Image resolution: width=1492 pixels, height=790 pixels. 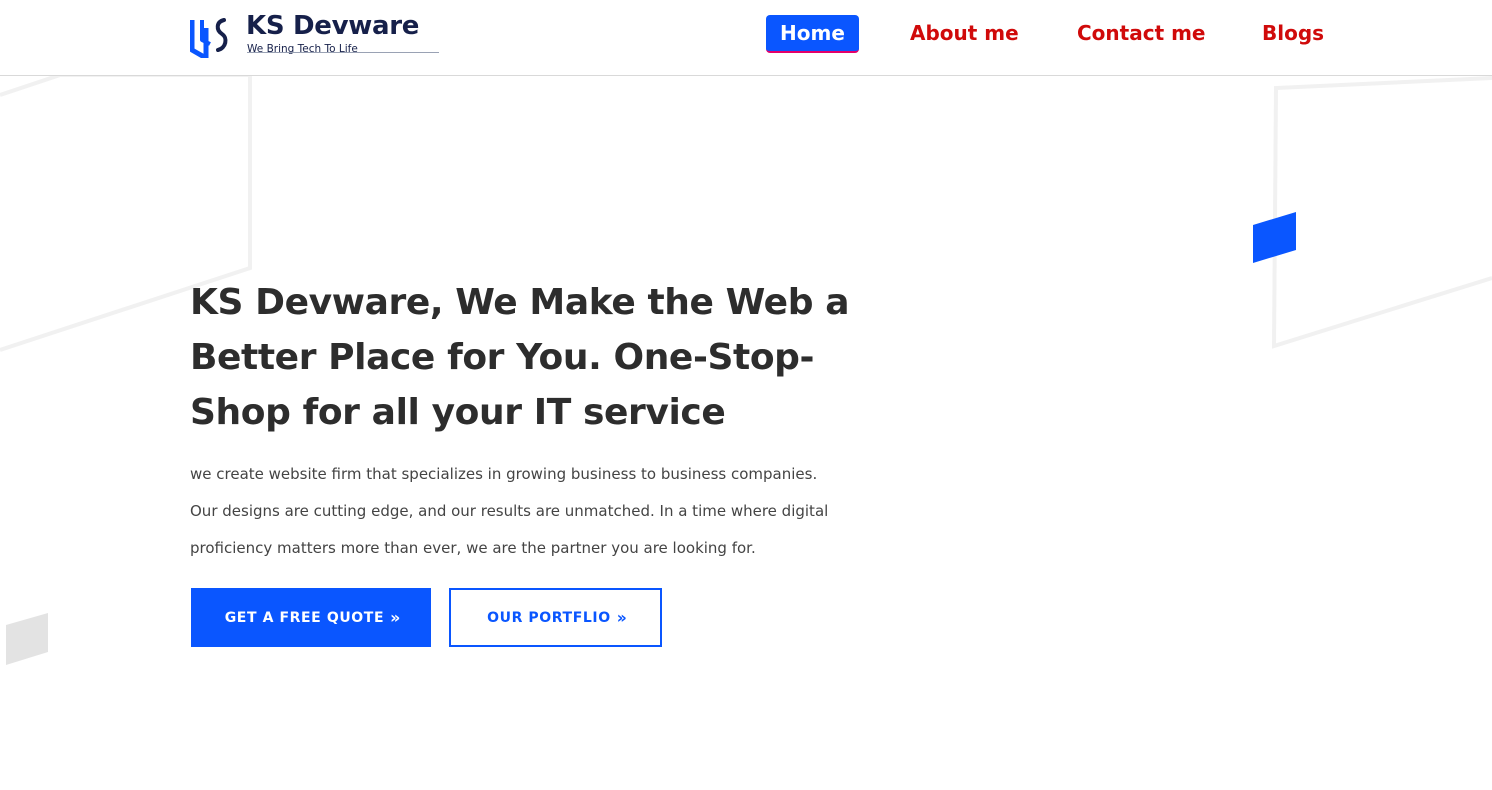 I want to click on nav-about-link: About me, so click(x=964, y=33).